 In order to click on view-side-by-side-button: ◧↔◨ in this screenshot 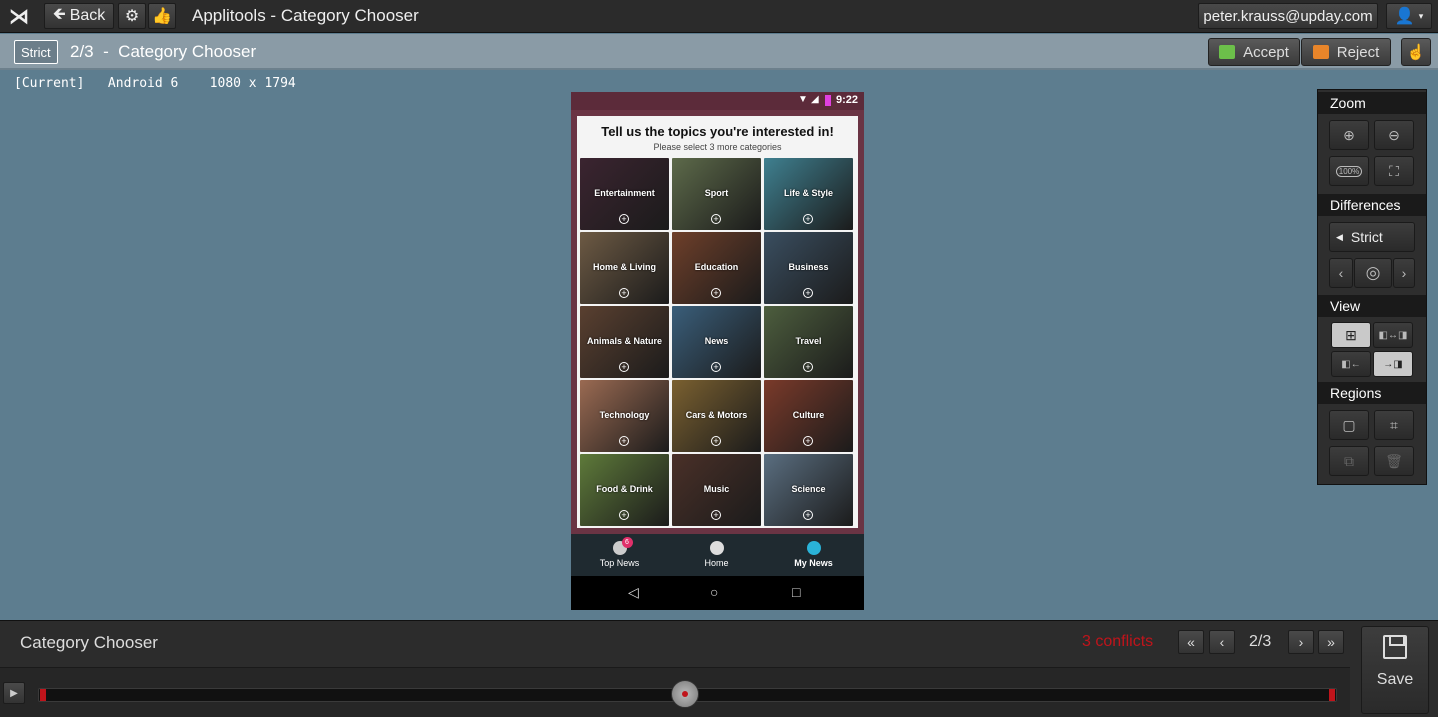, I will do `click(1393, 335)`.